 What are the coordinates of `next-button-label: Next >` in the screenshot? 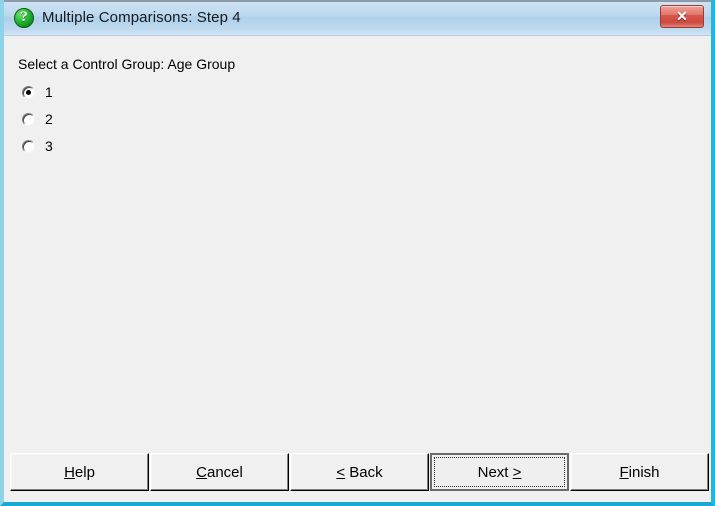 It's located at (499, 472).